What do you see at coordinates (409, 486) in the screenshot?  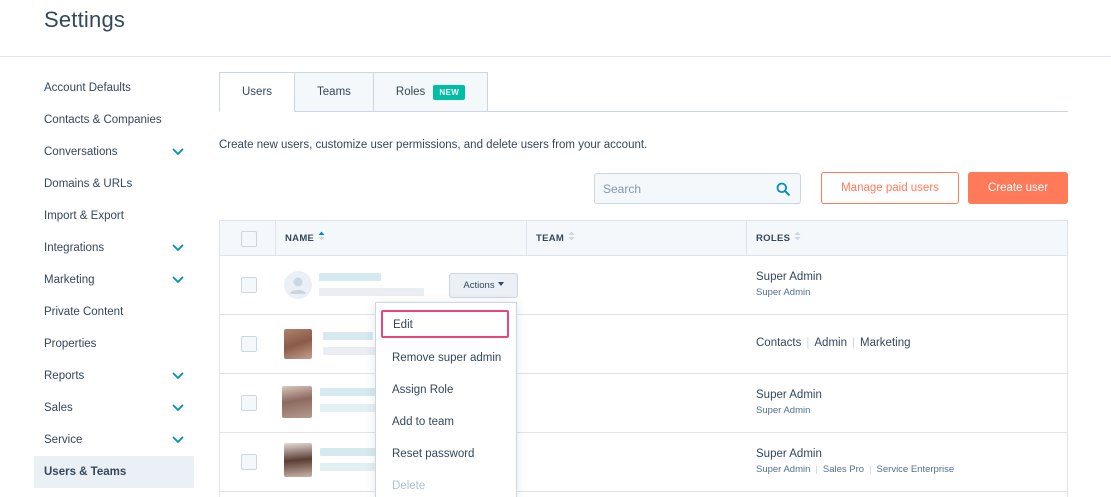 I see `menu-item-delete: Delete` at bounding box center [409, 486].